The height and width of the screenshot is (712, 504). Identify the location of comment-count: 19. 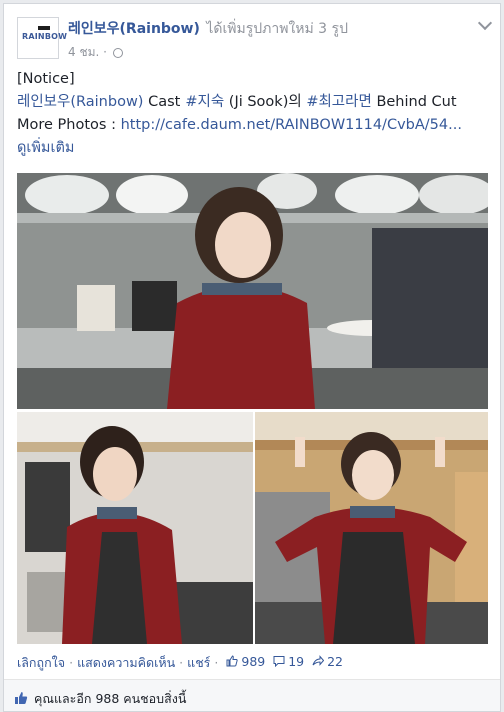
(288, 661).